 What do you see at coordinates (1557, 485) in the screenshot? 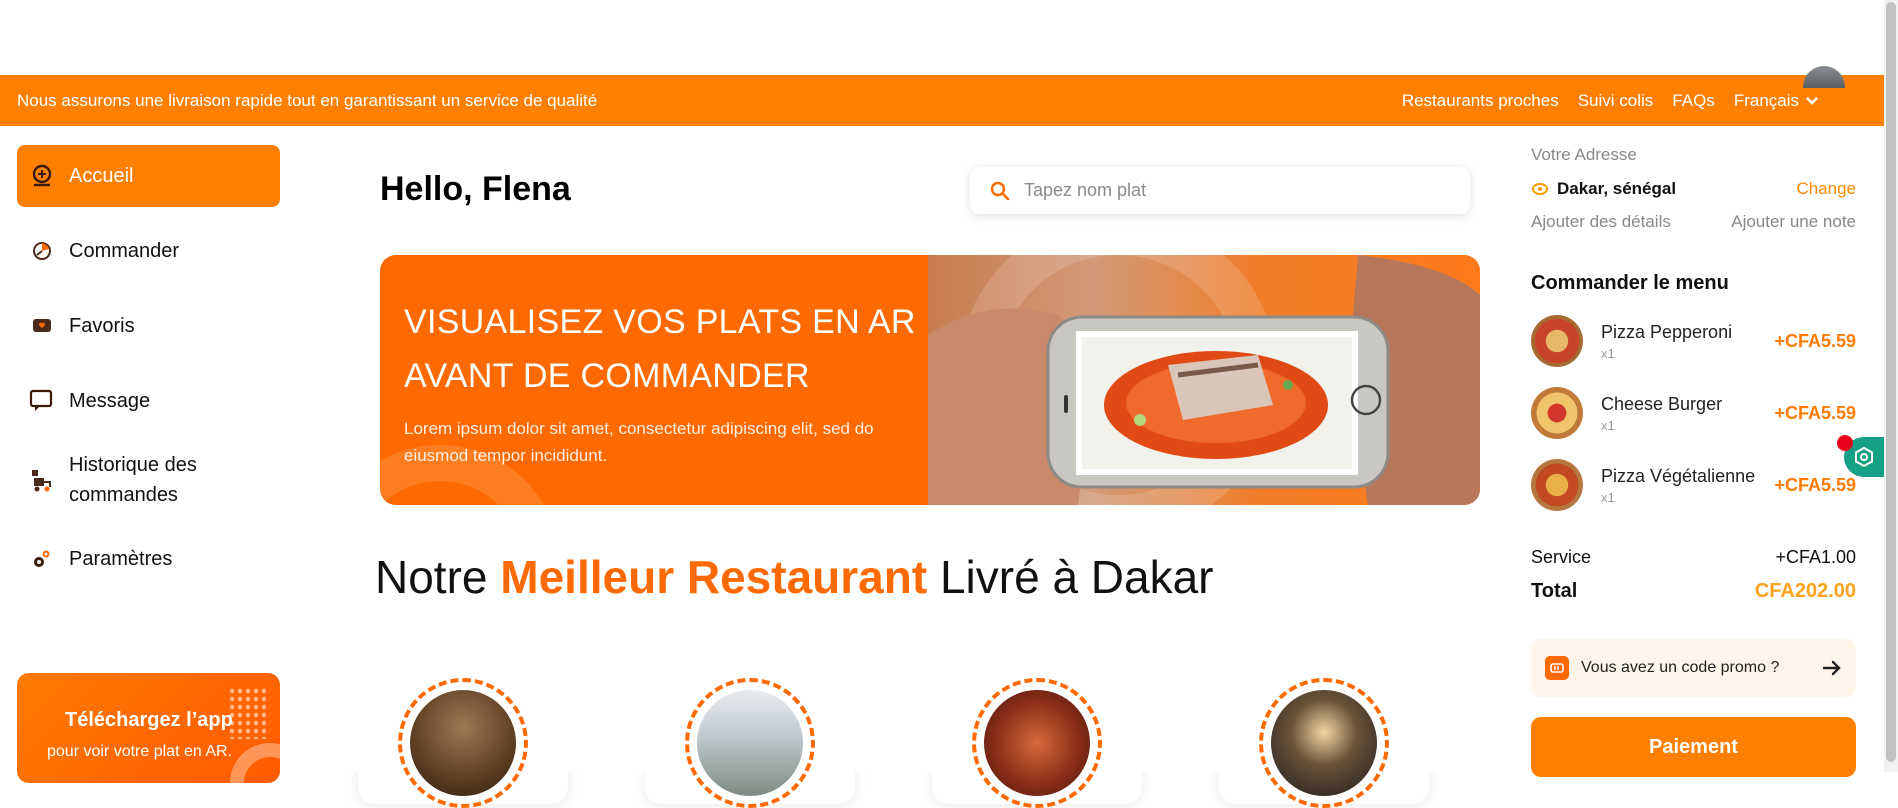
I see `pizza-vegetalienne-image` at bounding box center [1557, 485].